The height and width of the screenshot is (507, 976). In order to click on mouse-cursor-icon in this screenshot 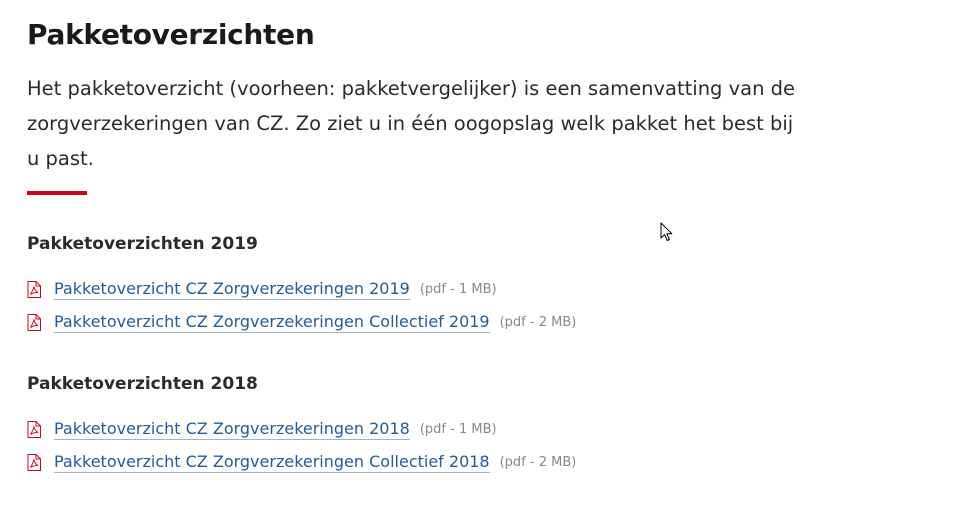, I will do `click(666, 231)`.